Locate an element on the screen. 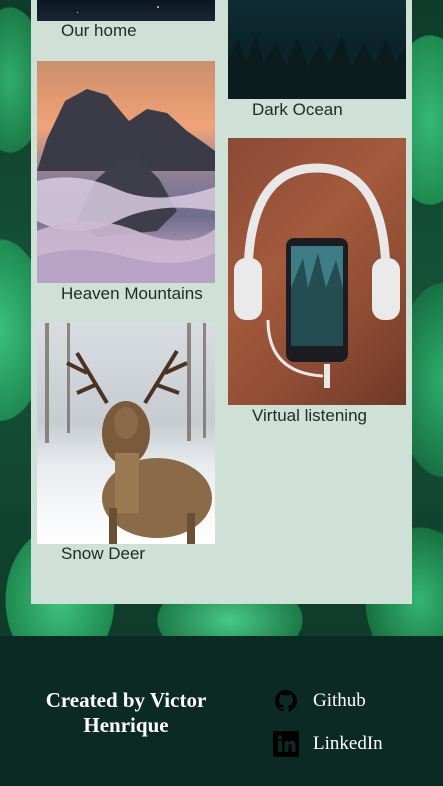  virtual-listening-image is located at coordinates (317, 271).